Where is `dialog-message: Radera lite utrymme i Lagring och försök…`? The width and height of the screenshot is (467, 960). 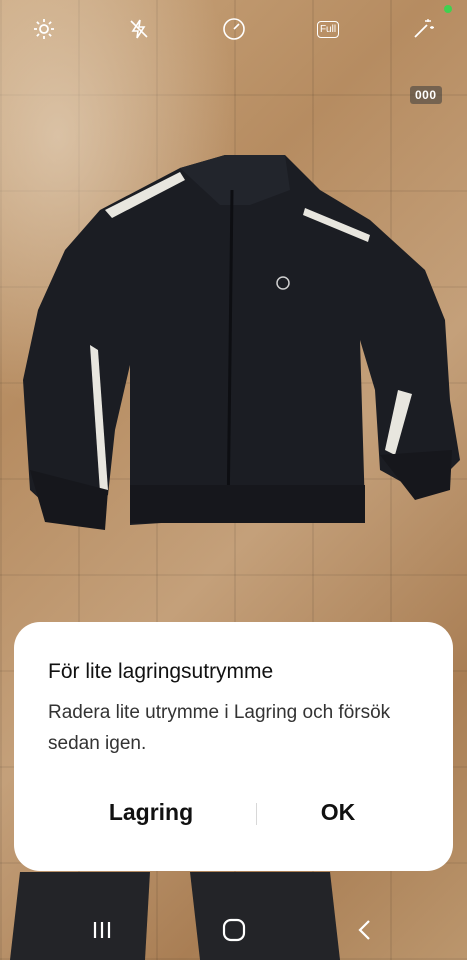
dialog-message: Radera lite utrymme i Lagring och försök… is located at coordinates (219, 728).